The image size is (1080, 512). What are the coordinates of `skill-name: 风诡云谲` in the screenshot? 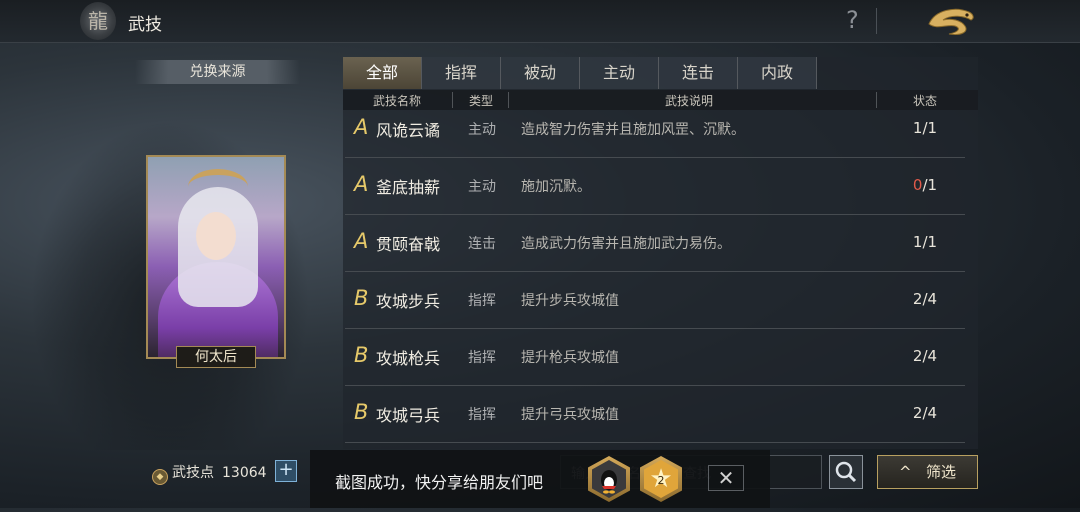 It's located at (408, 130).